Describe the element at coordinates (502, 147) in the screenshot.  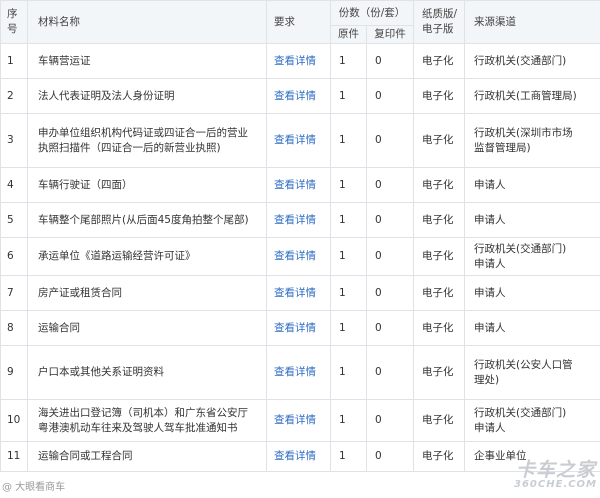
I see `source-channel-line: 监督管理局)` at that location.